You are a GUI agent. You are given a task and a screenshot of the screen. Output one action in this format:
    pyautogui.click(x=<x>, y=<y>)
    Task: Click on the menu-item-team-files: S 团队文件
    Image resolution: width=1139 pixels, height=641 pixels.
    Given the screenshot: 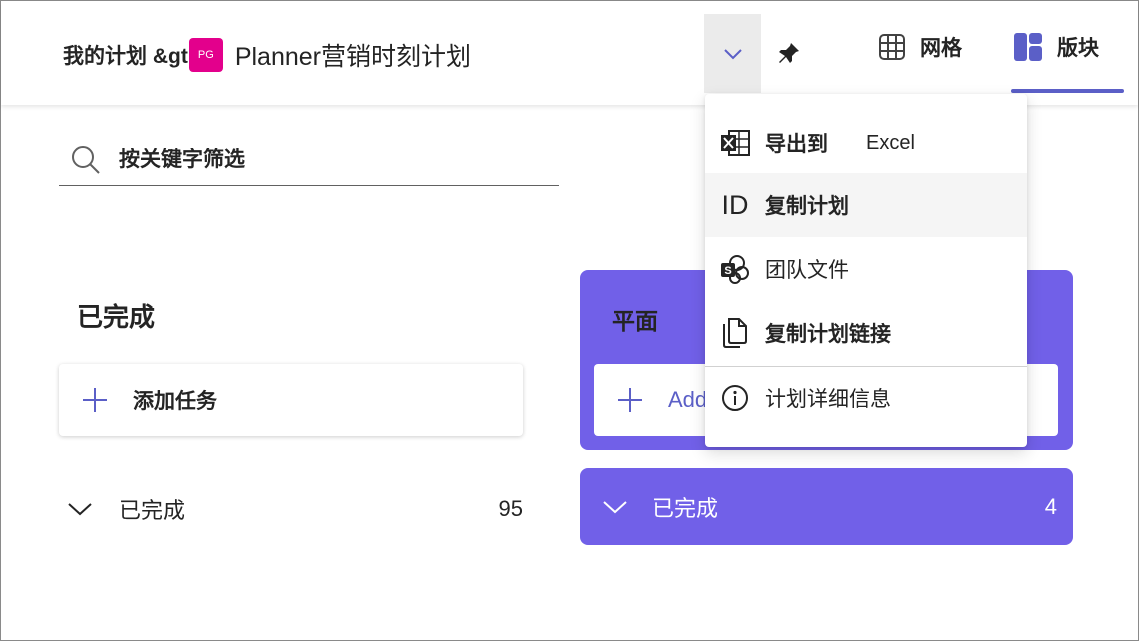 What is the action you would take?
    pyautogui.click(x=866, y=269)
    